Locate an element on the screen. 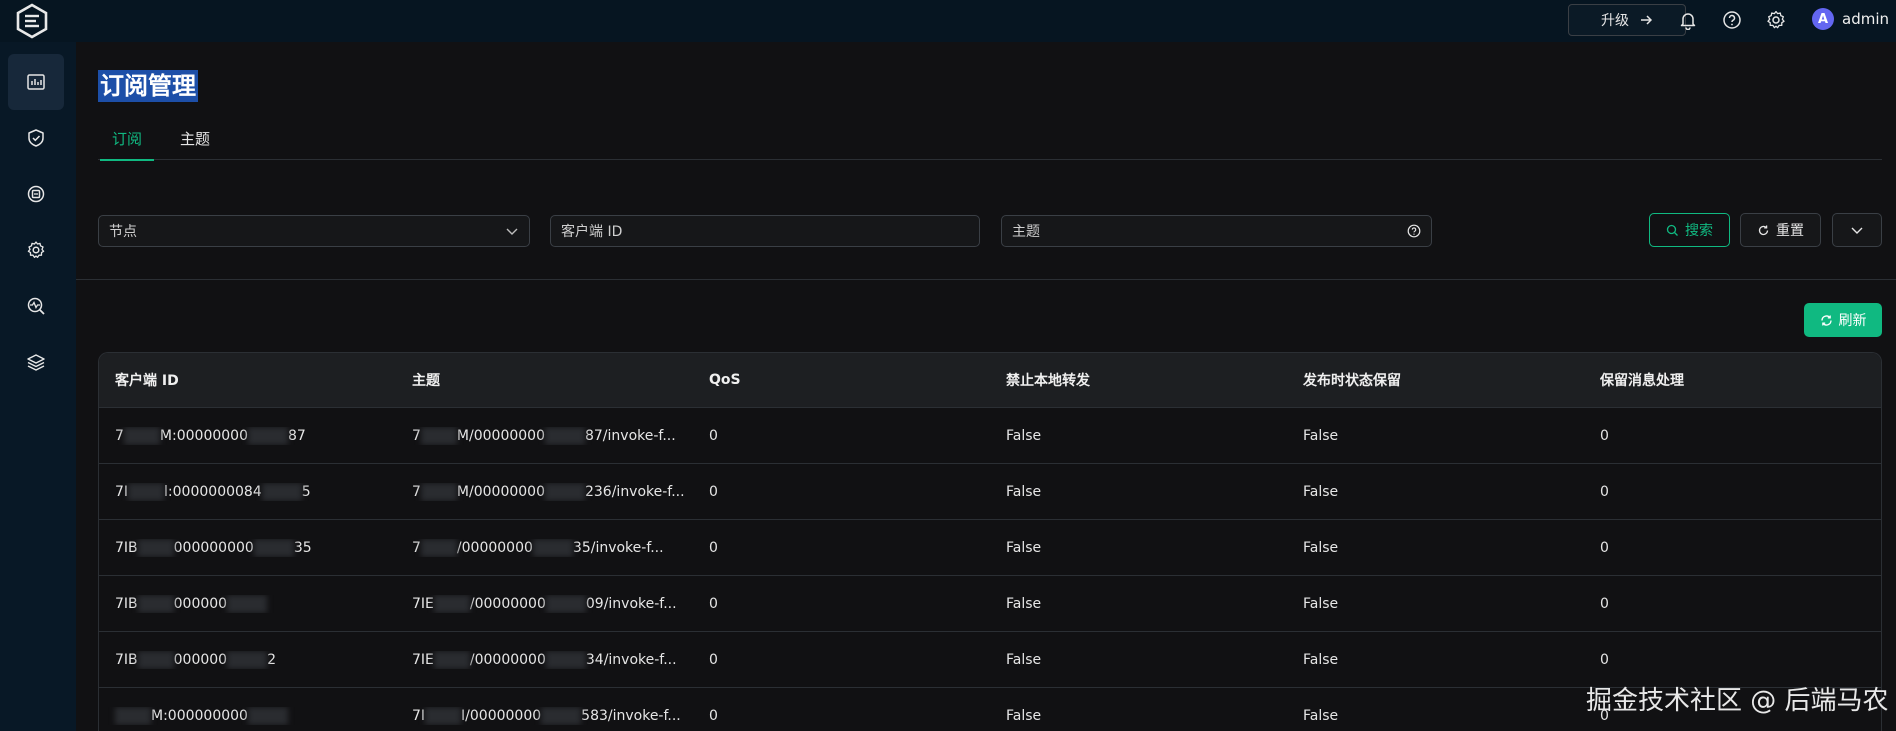 The width and height of the screenshot is (1896, 731). settings-gear-icon is located at coordinates (36, 250).